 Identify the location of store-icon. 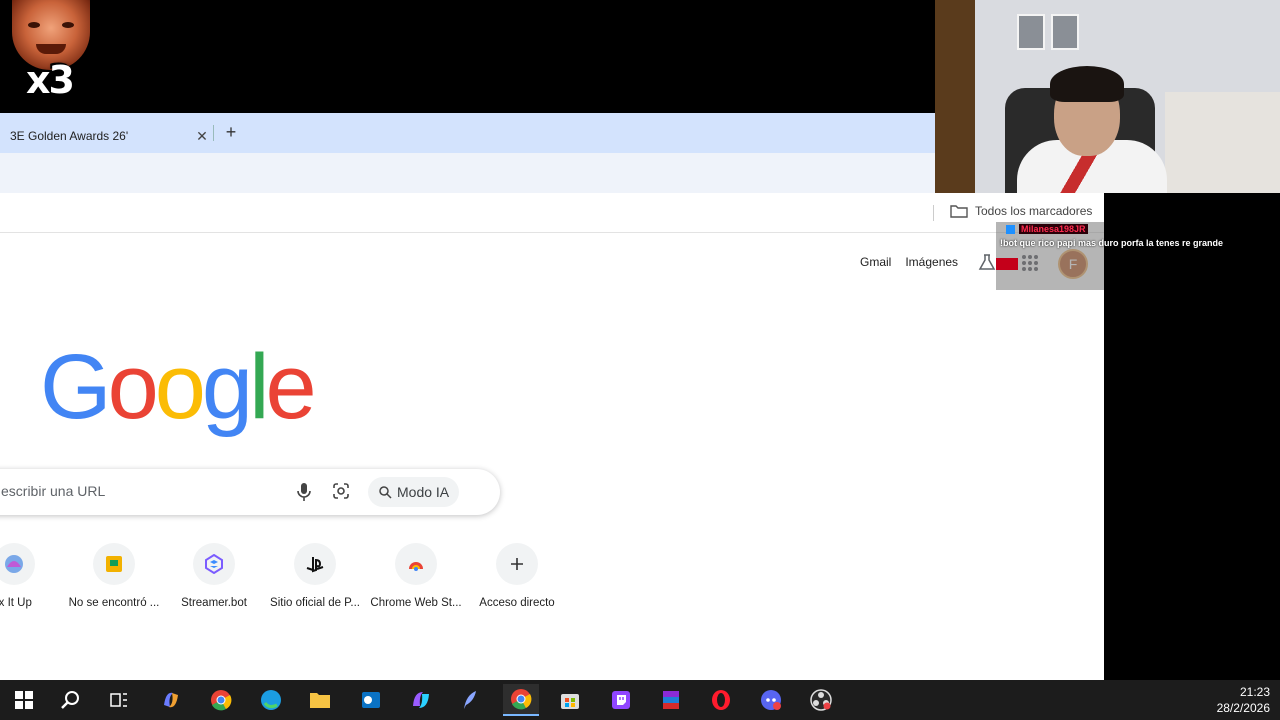
(570, 700).